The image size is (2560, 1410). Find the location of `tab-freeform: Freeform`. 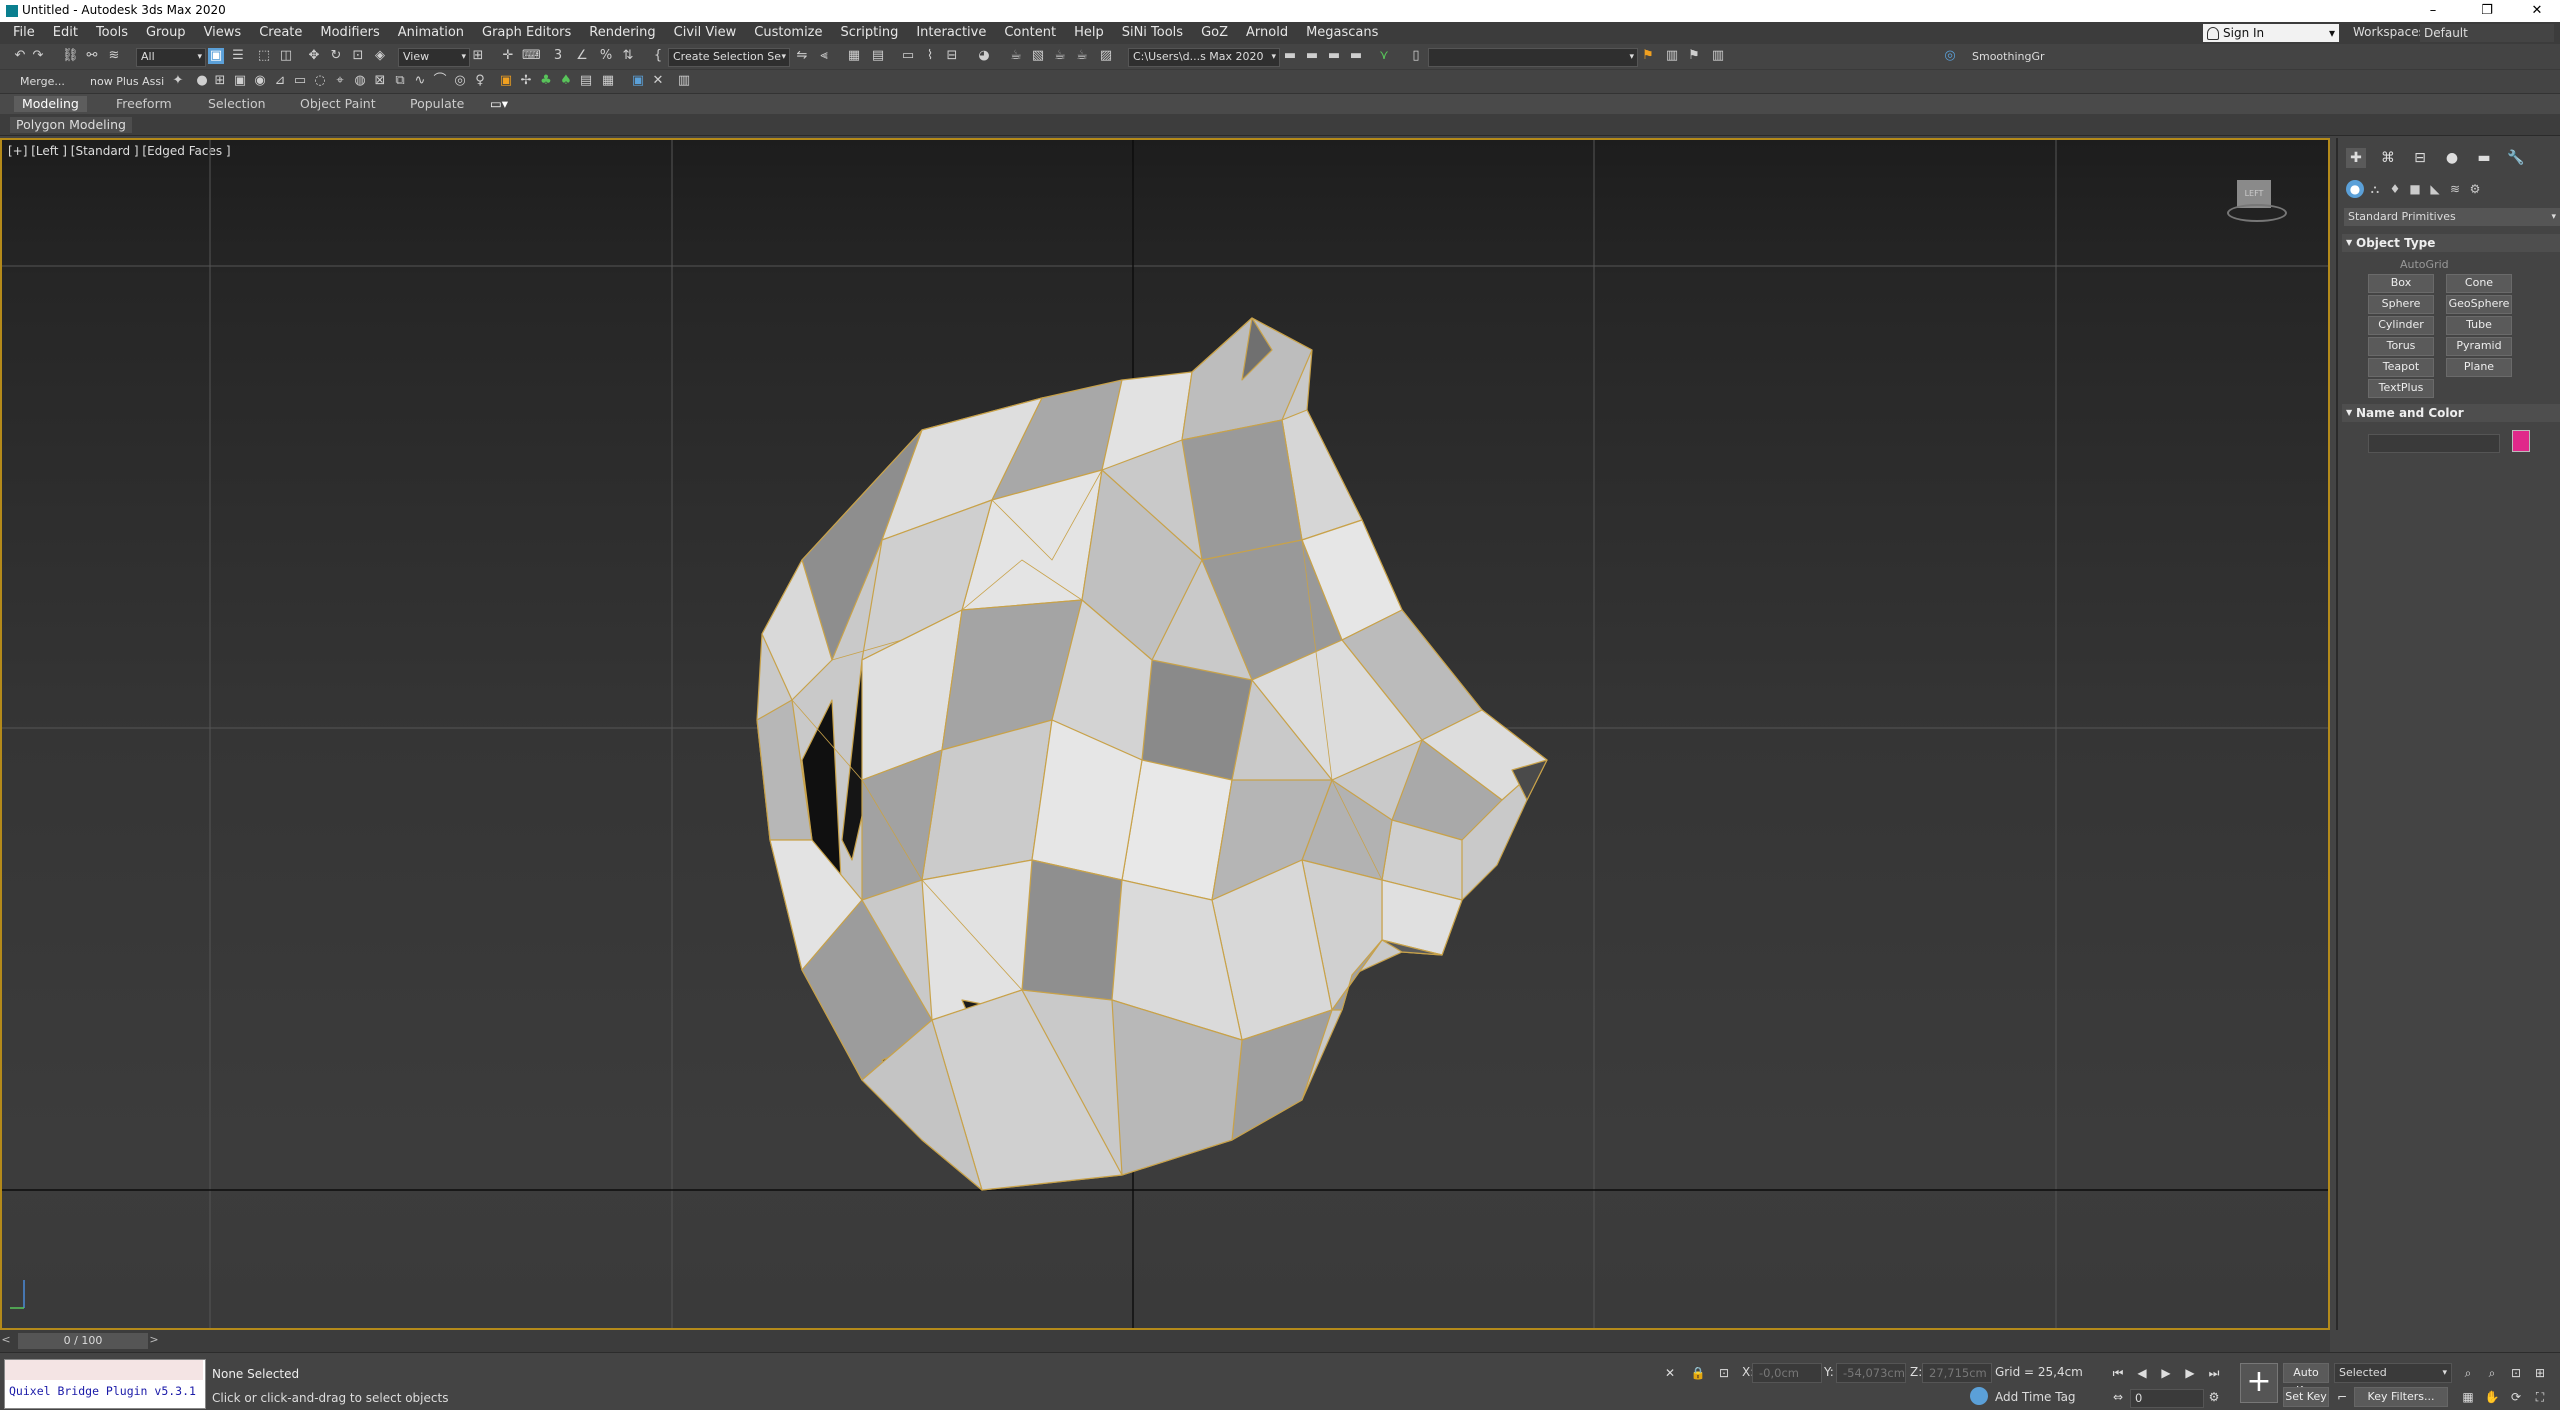

tab-freeform: Freeform is located at coordinates (144, 104).